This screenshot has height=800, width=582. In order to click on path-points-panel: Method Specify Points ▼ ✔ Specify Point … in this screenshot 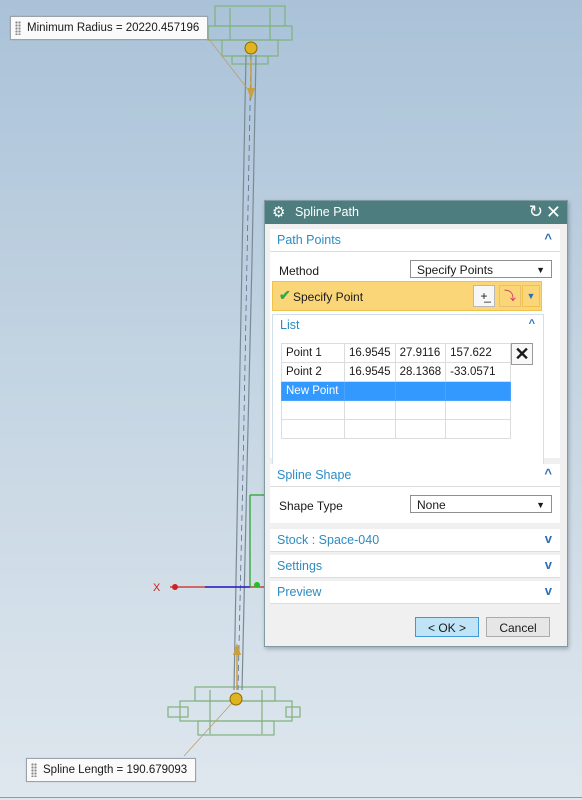, I will do `click(415, 359)`.